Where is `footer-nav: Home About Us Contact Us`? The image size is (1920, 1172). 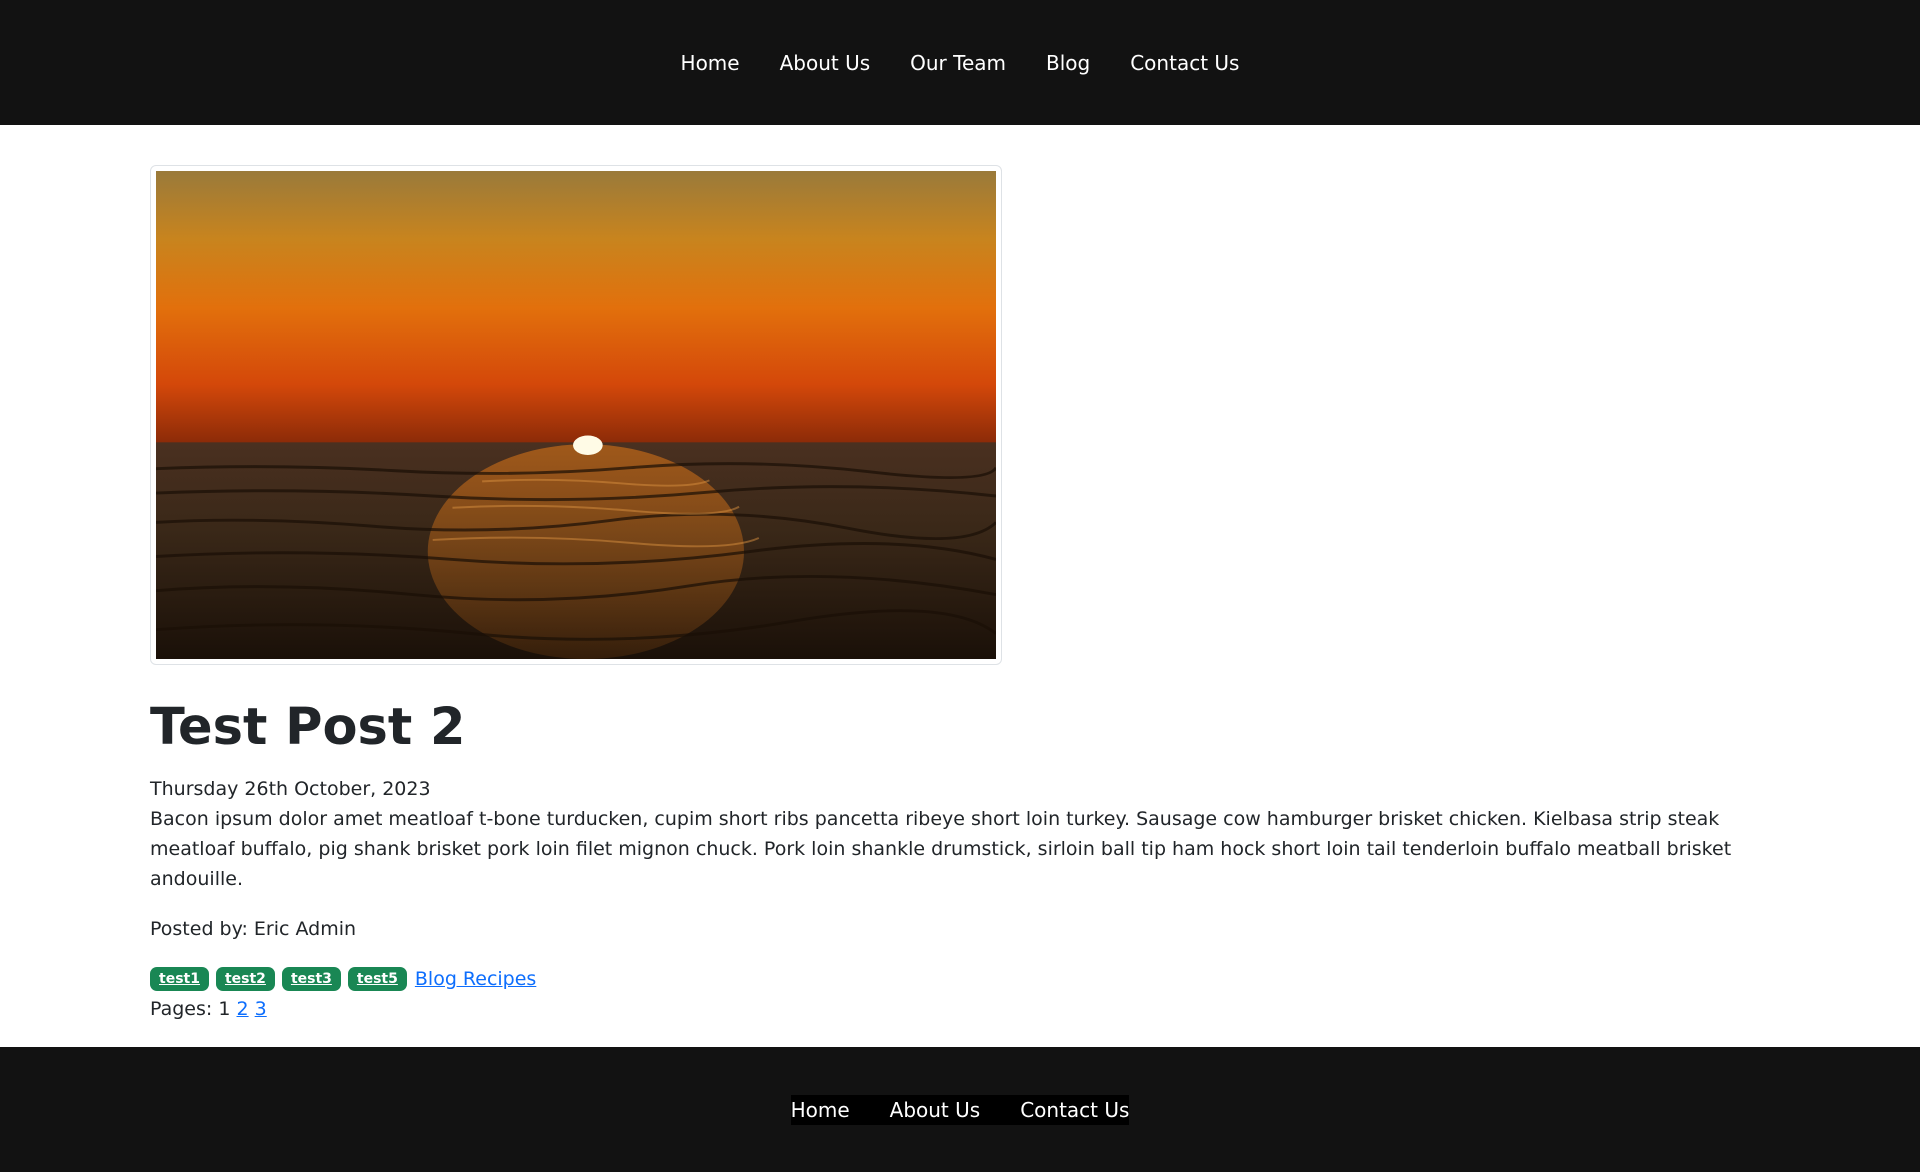
footer-nav: Home About Us Contact Us is located at coordinates (960, 1110).